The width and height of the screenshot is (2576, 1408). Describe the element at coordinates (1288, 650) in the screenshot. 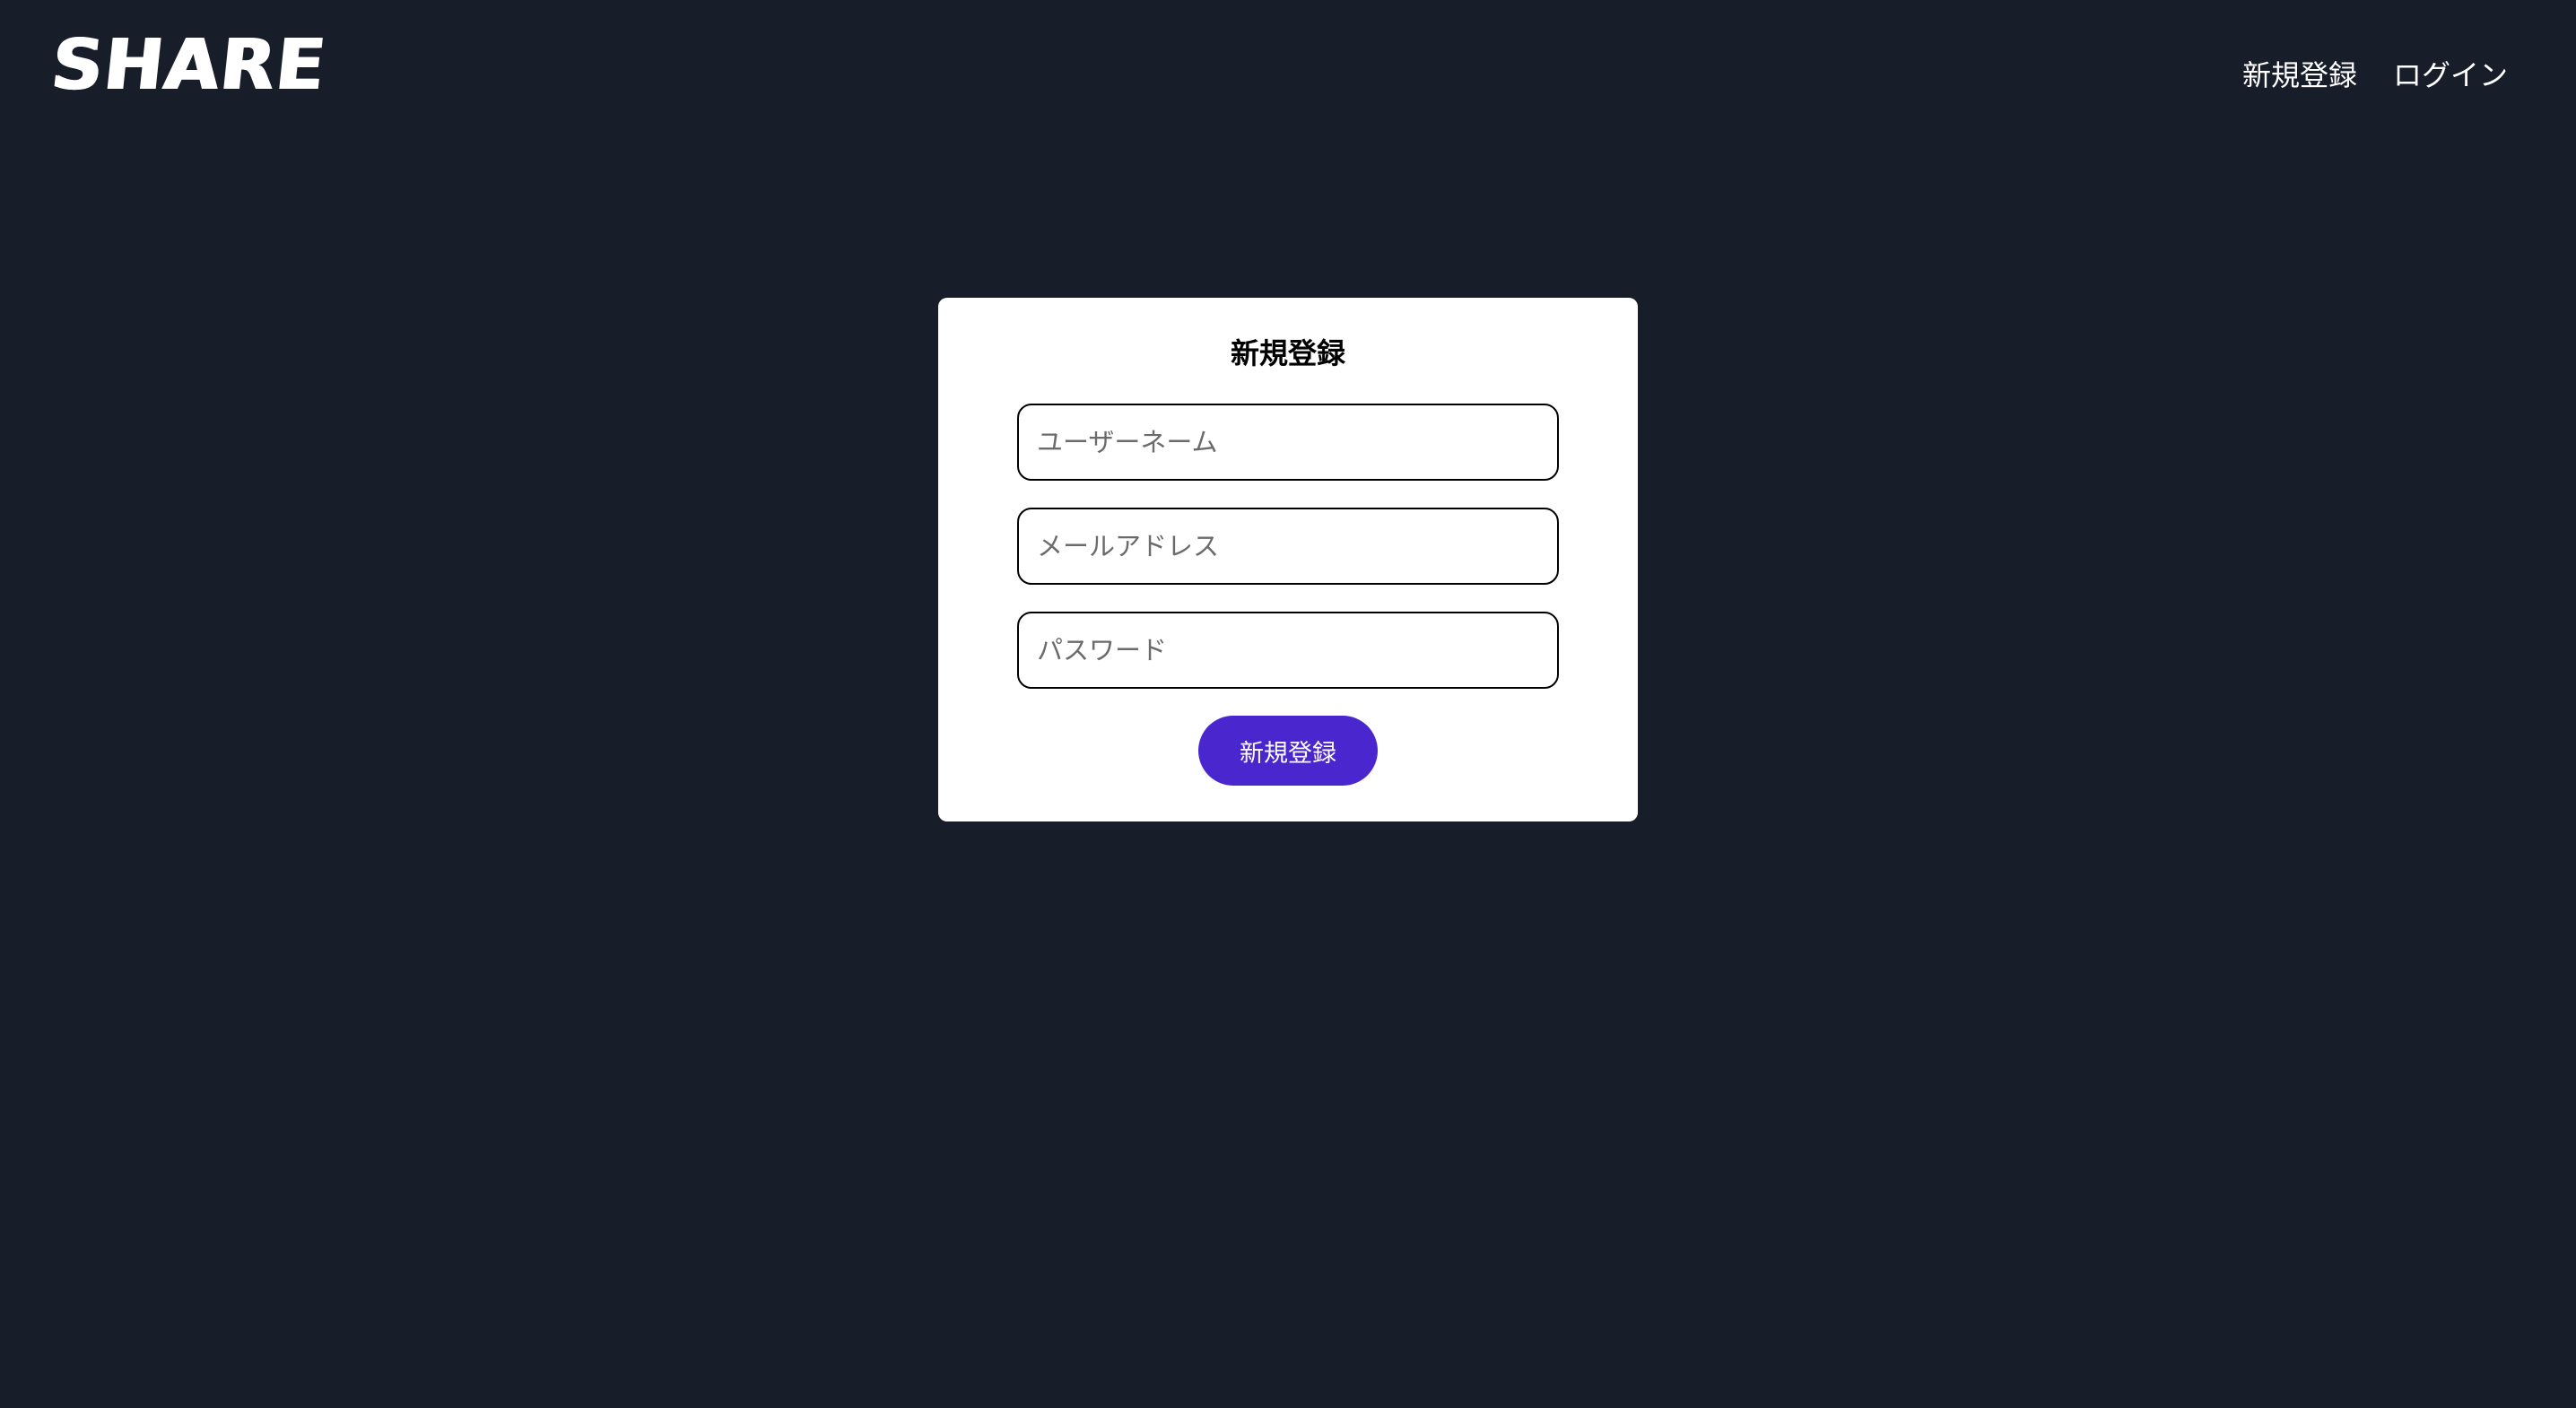

I see `password-input` at that location.